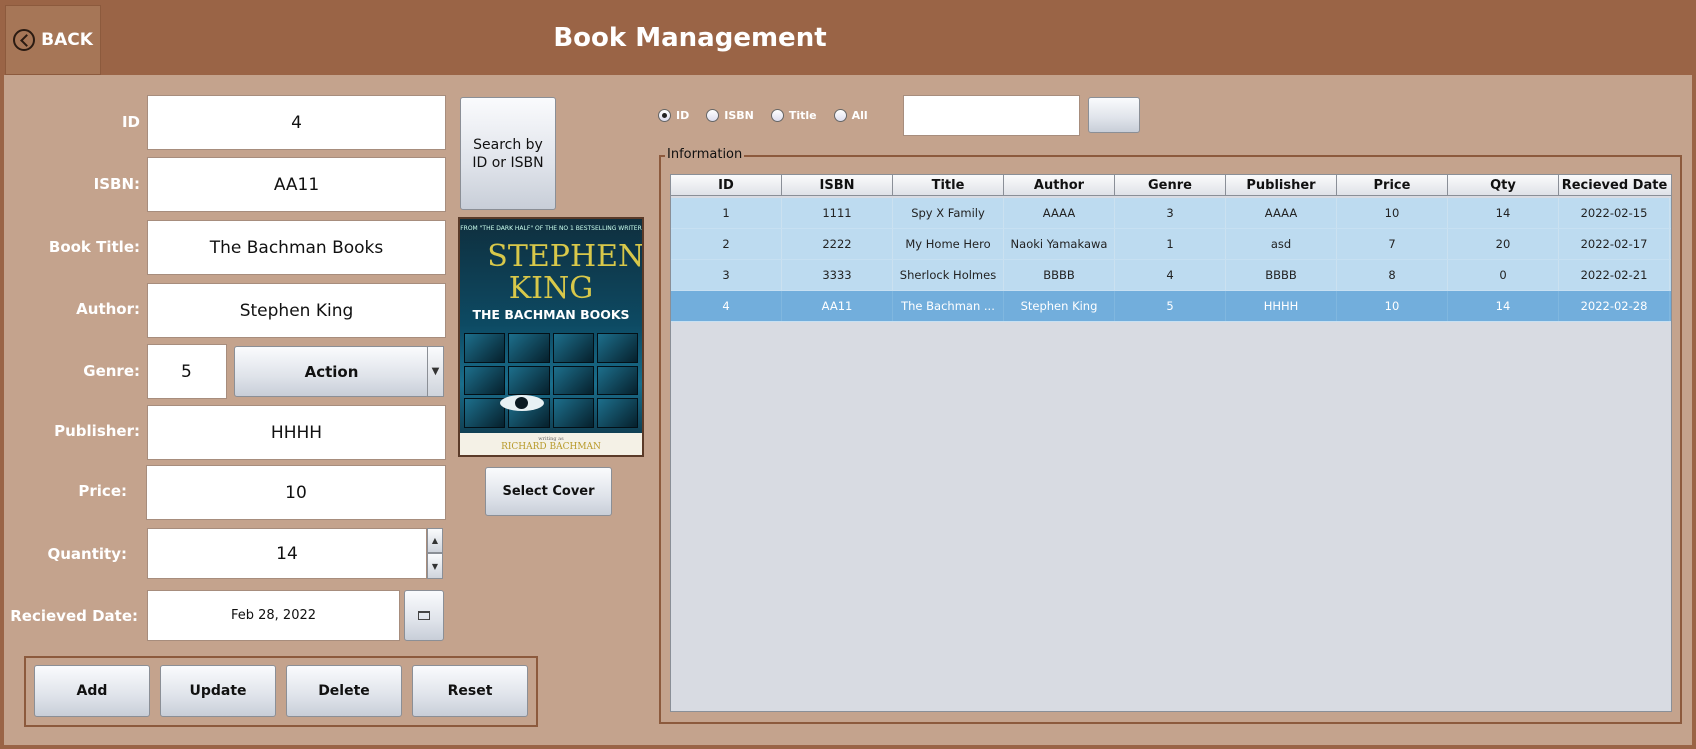 The image size is (1696, 749). I want to click on author-label: Author:, so click(108, 309).